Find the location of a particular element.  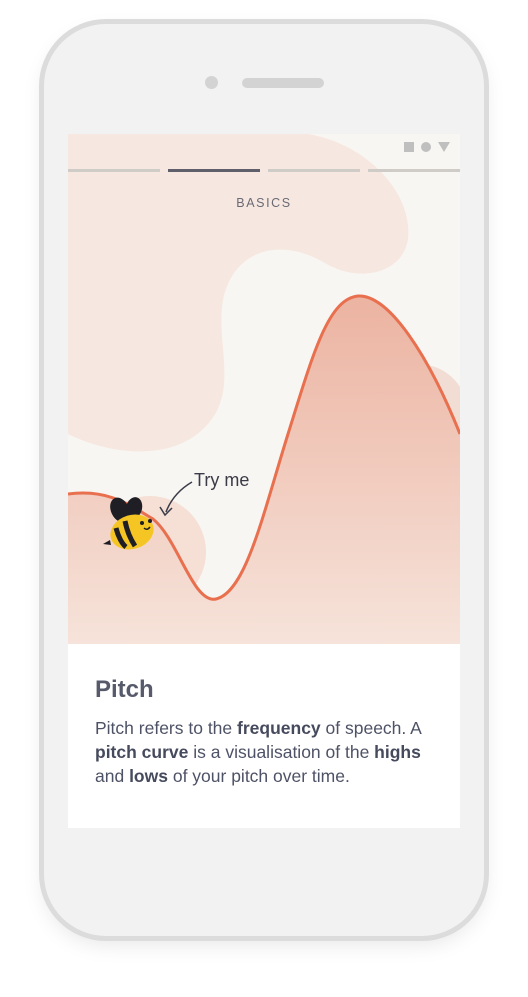

triangle-icon is located at coordinates (444, 147).